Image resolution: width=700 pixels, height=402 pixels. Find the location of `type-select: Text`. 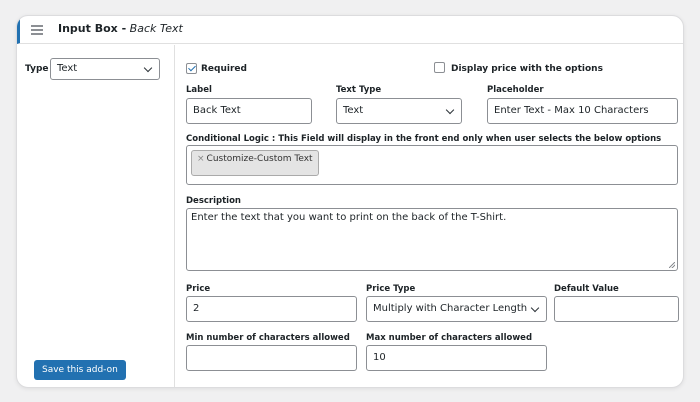

type-select: Text is located at coordinates (105, 69).